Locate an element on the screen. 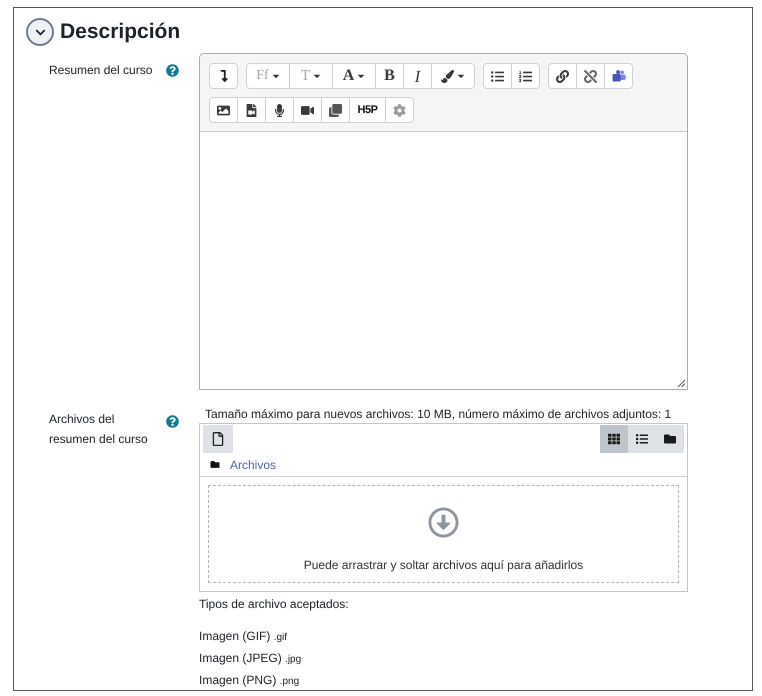 The height and width of the screenshot is (696, 762). file-type-item: Imagen (PNG) .png is located at coordinates (249, 680).